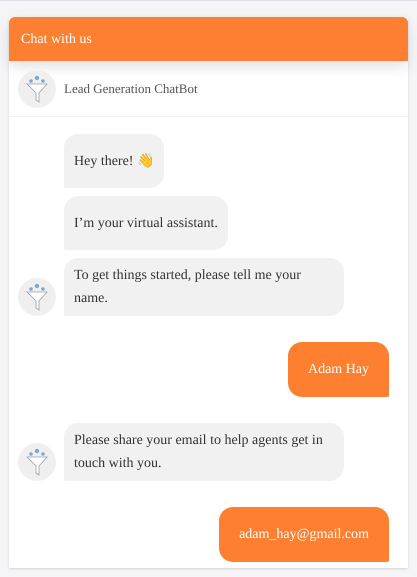  Describe the element at coordinates (304, 534) in the screenshot. I see `user-message: adam_hay@gmail.com` at that location.